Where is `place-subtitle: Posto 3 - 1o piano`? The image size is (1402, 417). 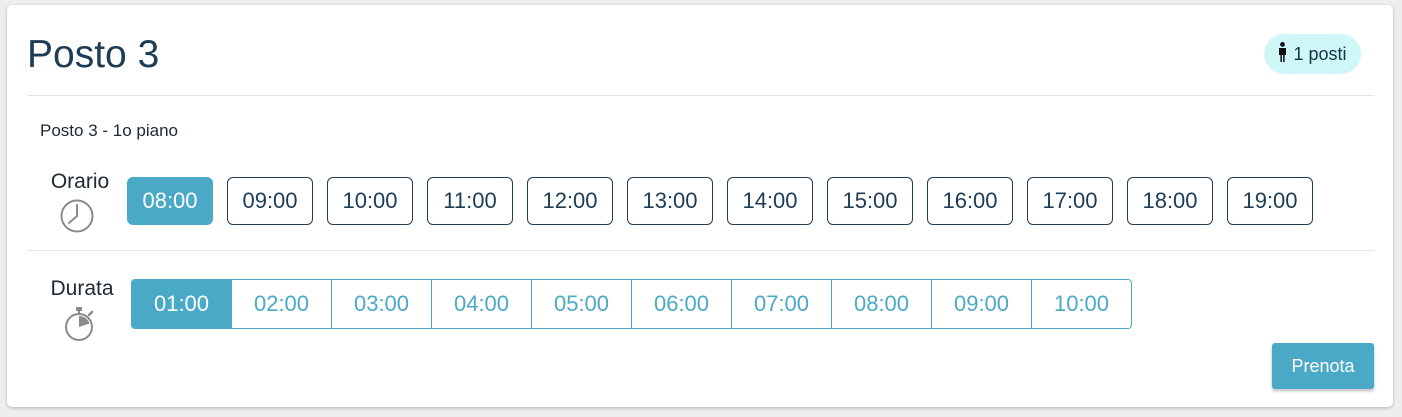
place-subtitle: Posto 3 - 1o piano is located at coordinates (109, 130).